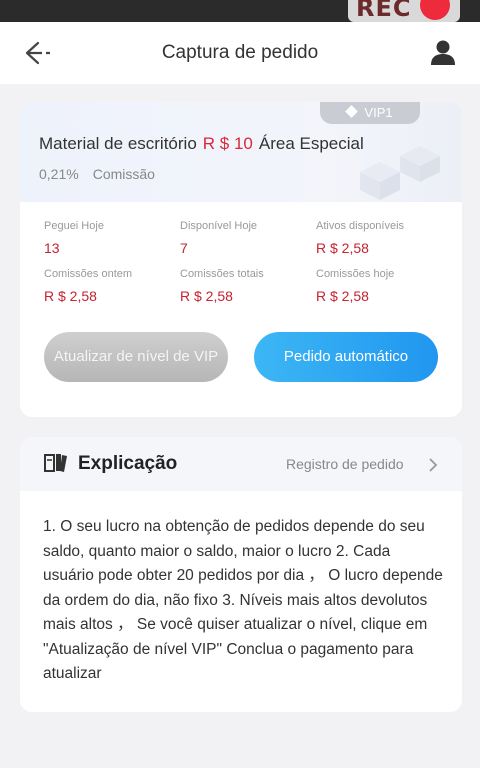 The width and height of the screenshot is (480, 768). Describe the element at coordinates (112, 240) in the screenshot. I see `stat-taken-today: Peguei Hoje 13` at that location.